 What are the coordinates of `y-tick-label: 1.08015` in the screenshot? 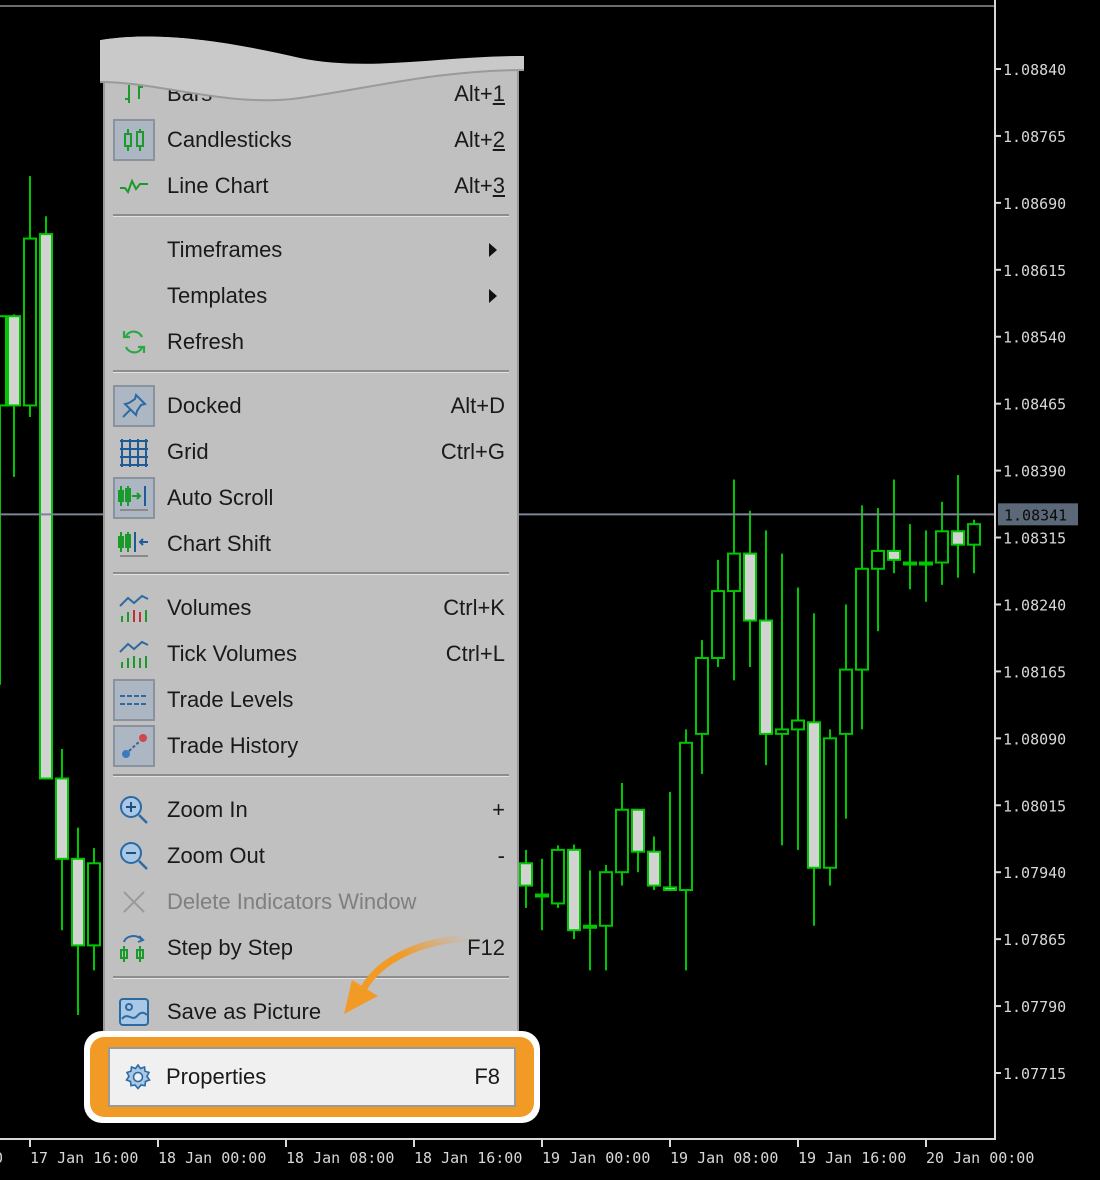 It's located at (1034, 806).